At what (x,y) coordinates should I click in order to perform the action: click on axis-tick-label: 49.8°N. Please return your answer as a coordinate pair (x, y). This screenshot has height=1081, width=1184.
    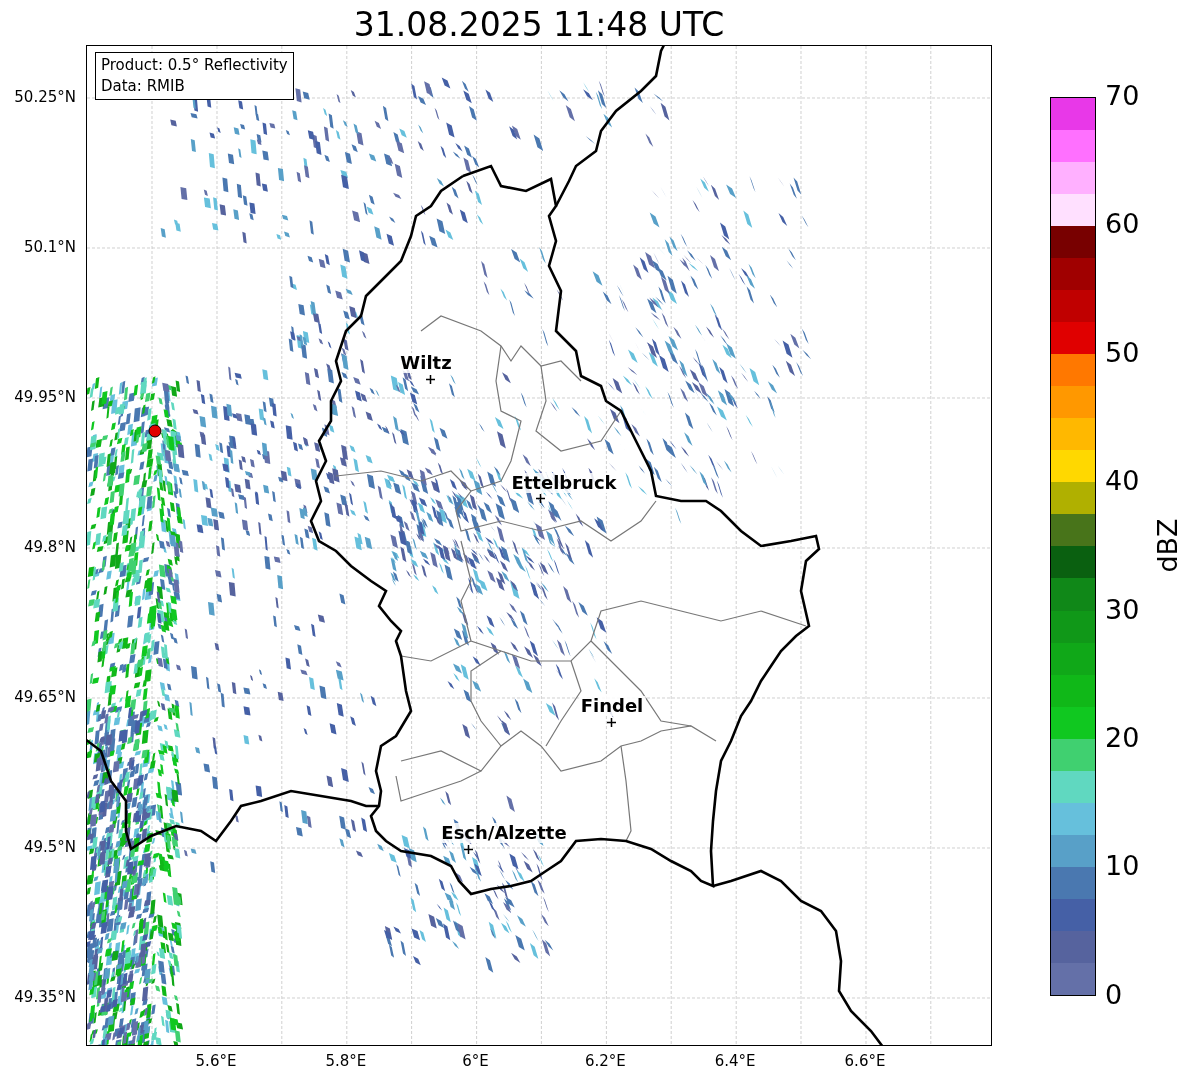
    Looking at the image, I should click on (49, 547).